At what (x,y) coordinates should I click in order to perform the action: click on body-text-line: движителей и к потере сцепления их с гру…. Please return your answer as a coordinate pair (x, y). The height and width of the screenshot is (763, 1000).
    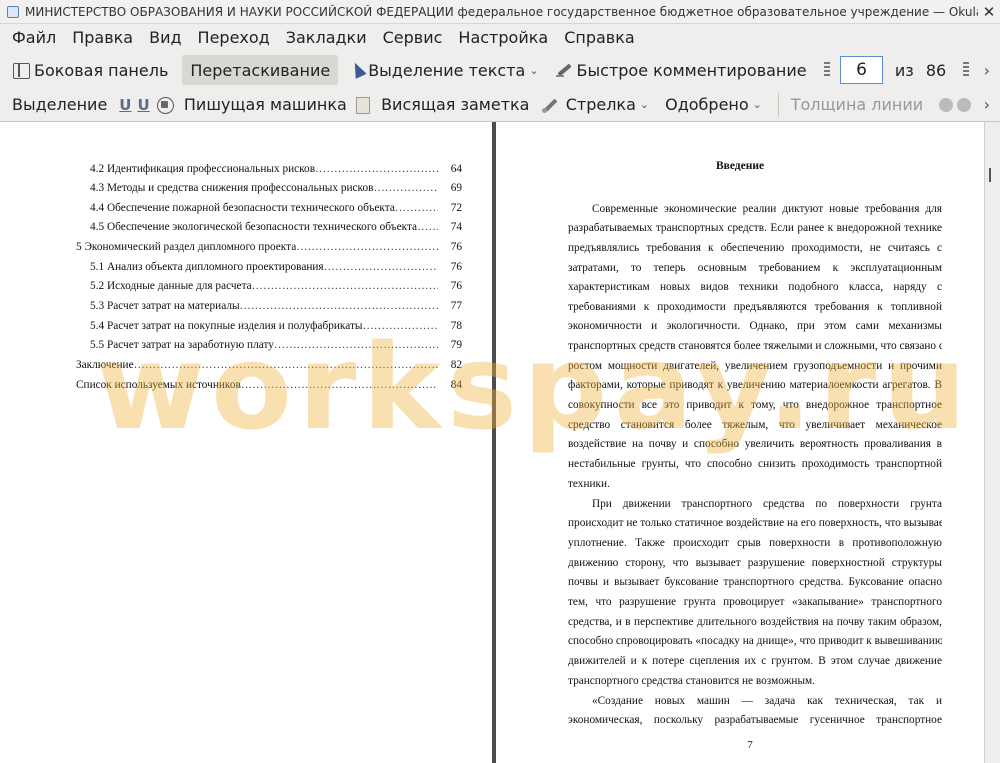
    Looking at the image, I should click on (755, 661).